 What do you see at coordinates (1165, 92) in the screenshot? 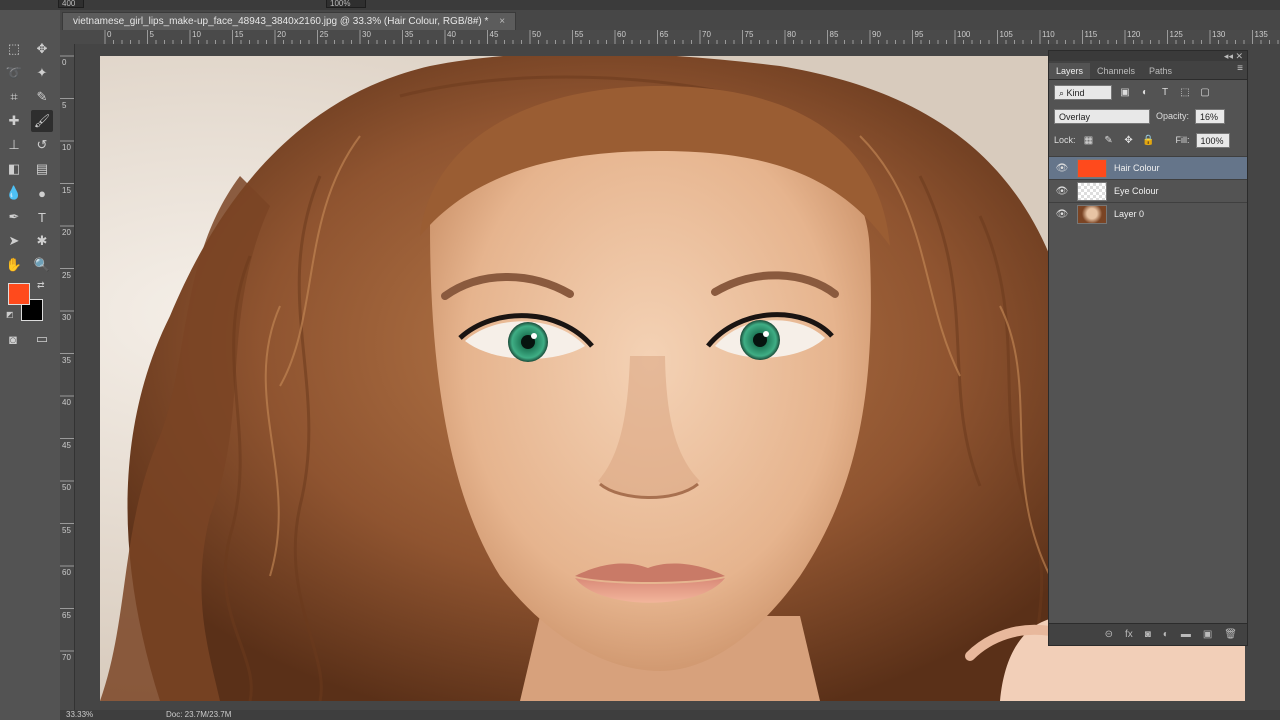
I see `type-filter-icon: T` at bounding box center [1165, 92].